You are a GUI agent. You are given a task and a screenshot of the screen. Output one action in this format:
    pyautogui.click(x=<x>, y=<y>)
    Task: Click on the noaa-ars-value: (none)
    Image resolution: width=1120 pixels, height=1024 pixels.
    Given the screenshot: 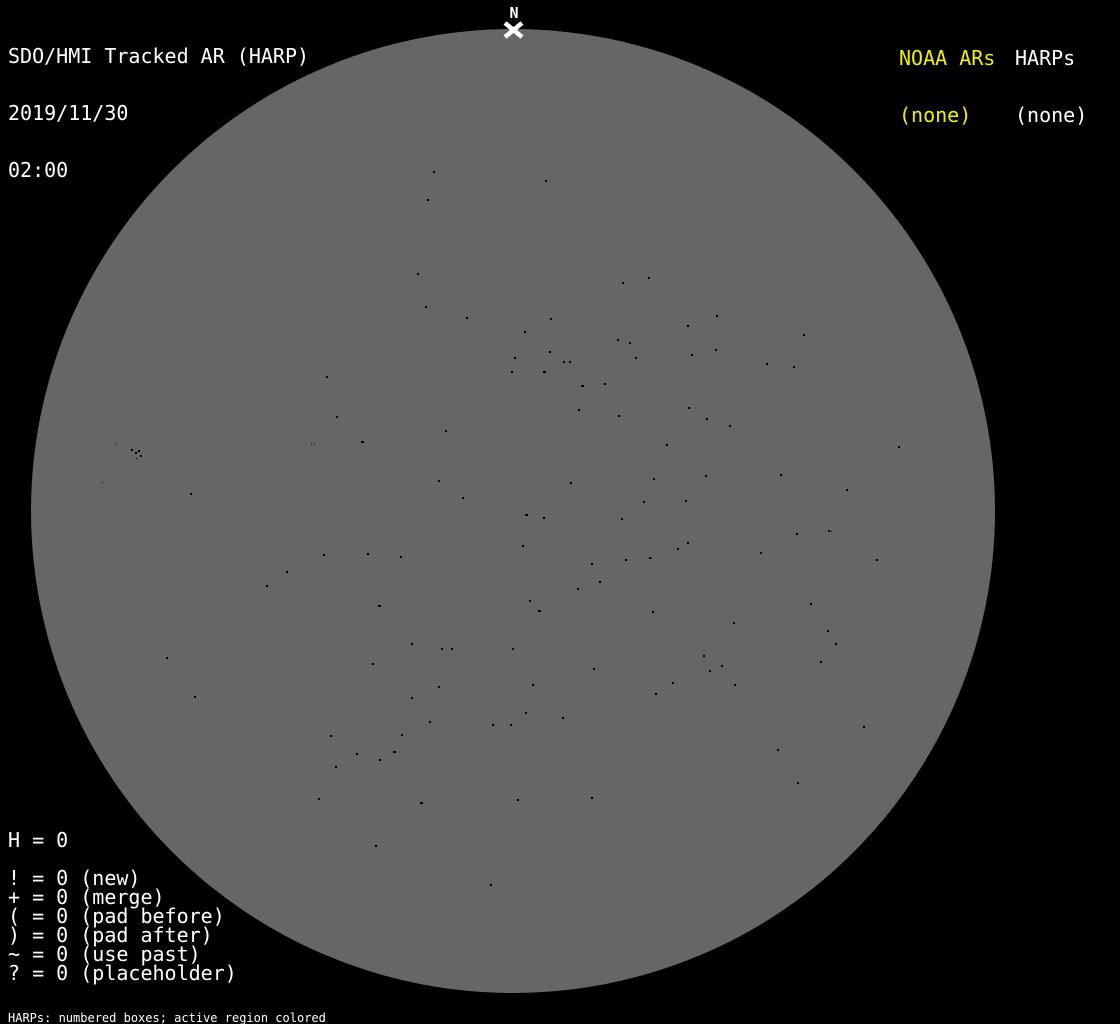 What is the action you would take?
    pyautogui.click(x=935, y=115)
    